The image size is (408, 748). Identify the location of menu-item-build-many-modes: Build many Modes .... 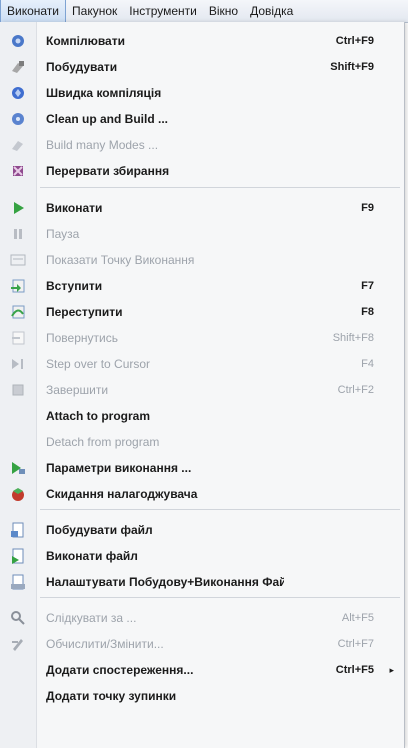
(202, 145).